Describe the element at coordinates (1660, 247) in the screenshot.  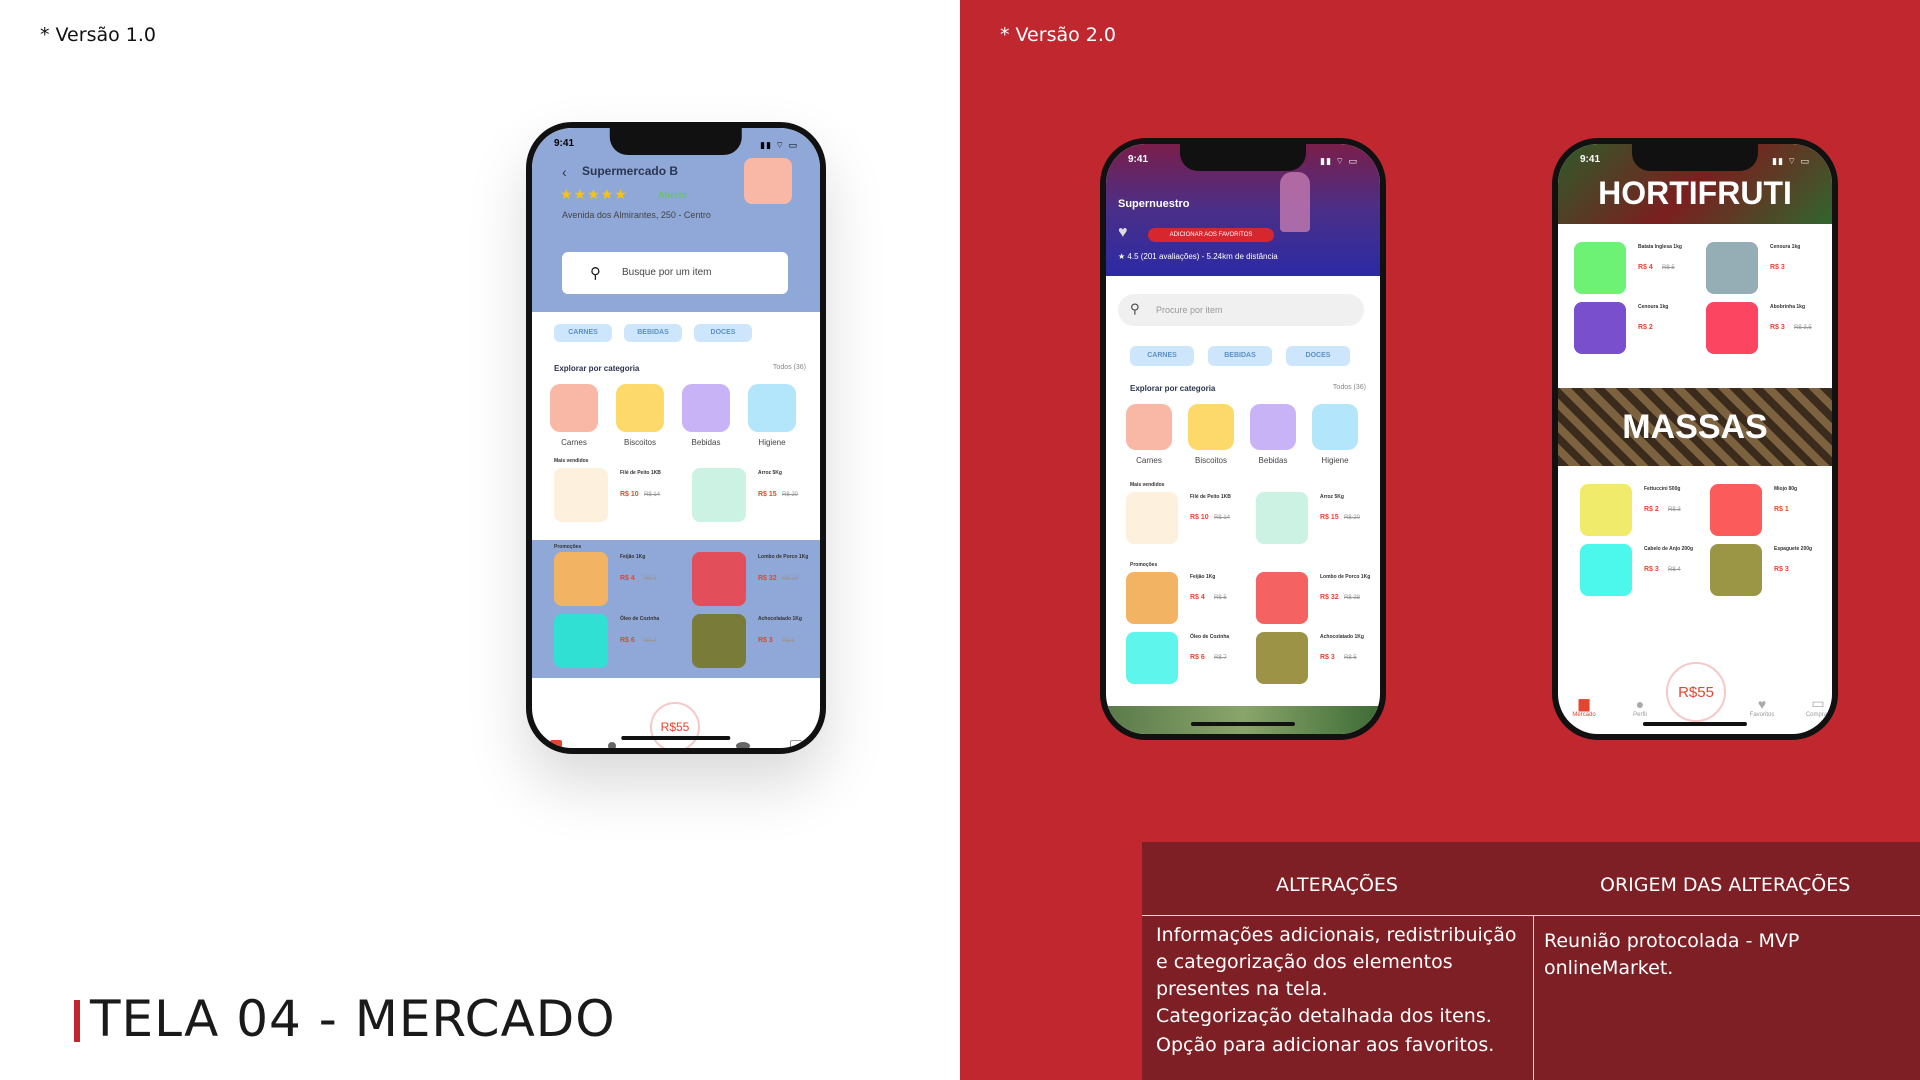
I see `product-name: Batata Inglesa 1kg` at that location.